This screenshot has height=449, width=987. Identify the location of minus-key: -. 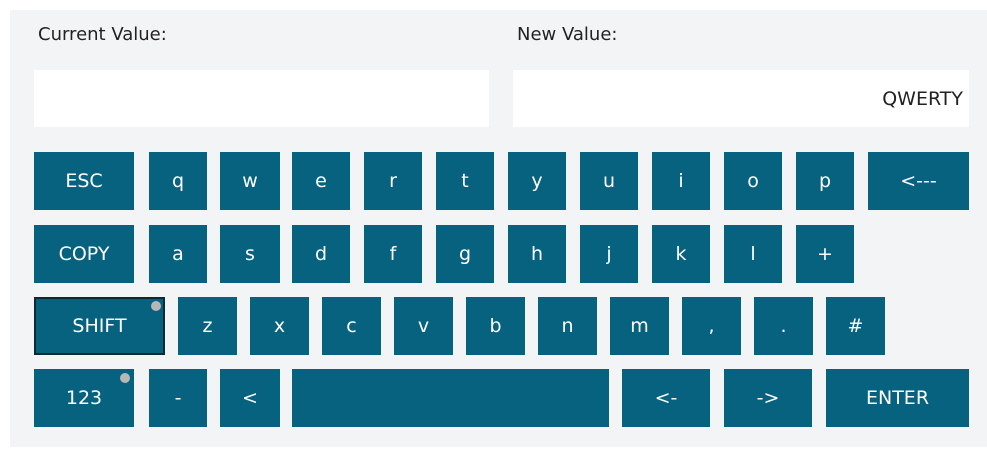
(178, 398).